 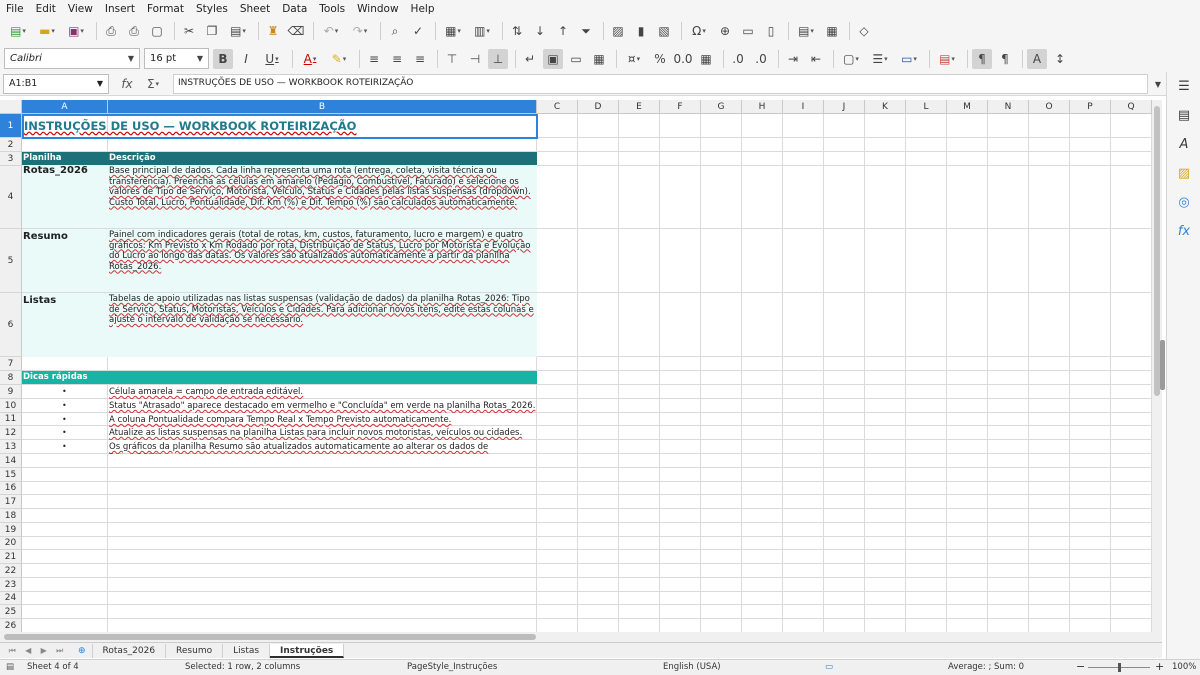 I want to click on row-header-8: 8, so click(x=11, y=378).